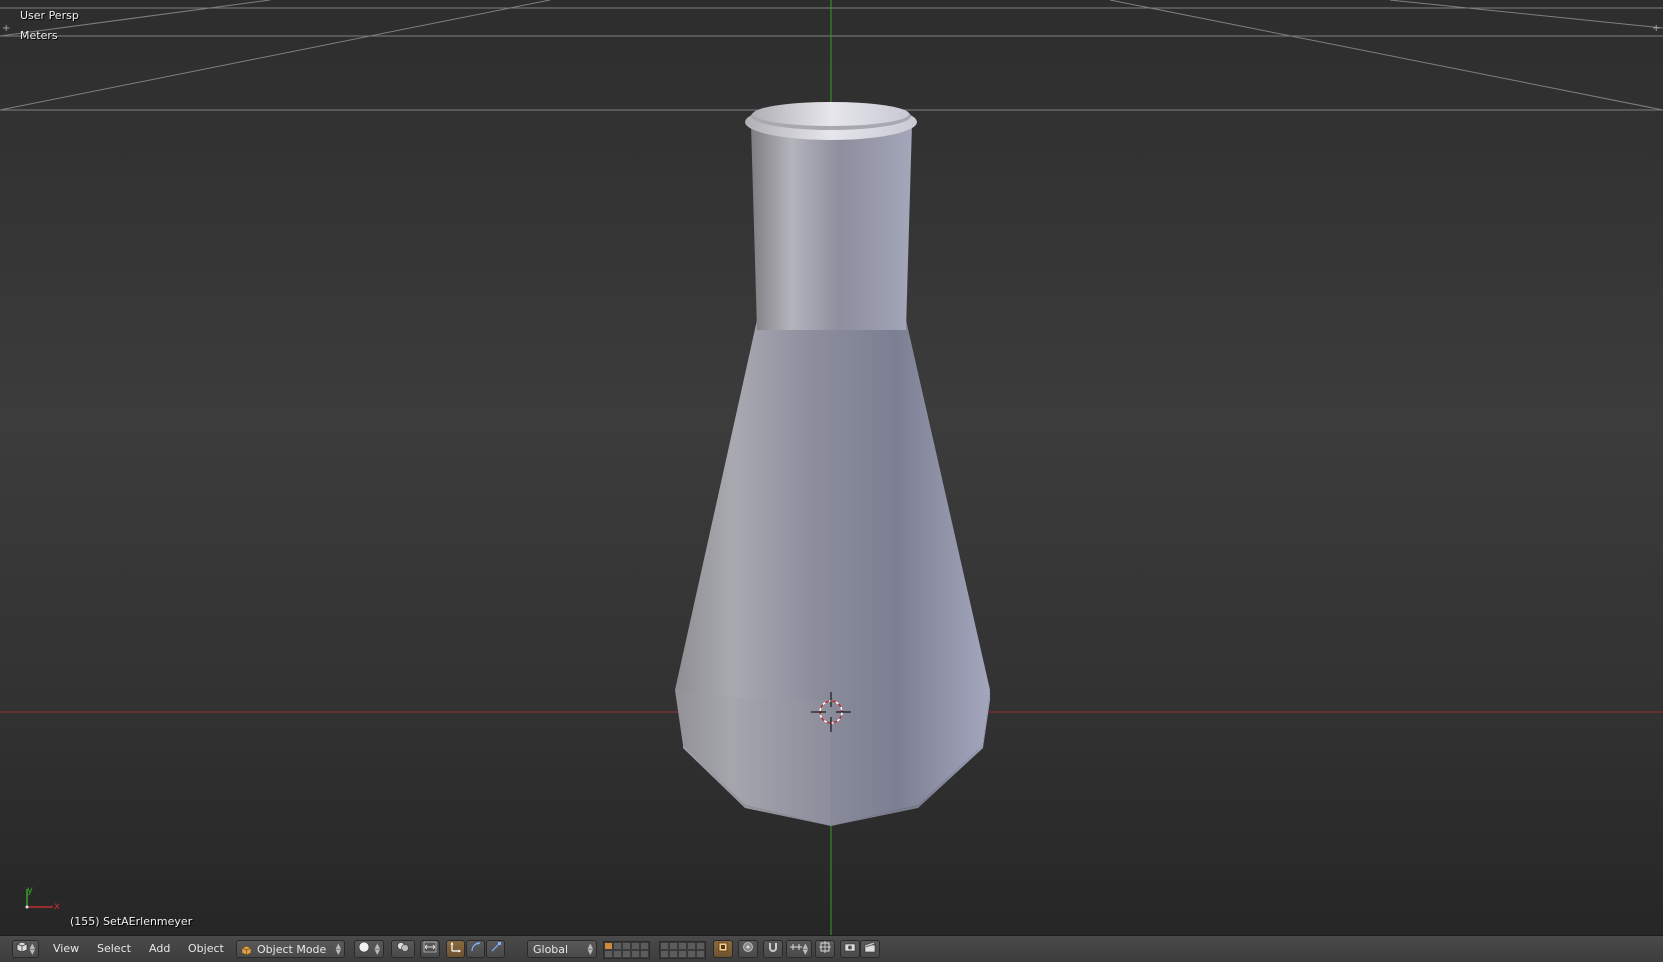  Describe the element at coordinates (832, 464) in the screenshot. I see `flask-mesh` at that location.